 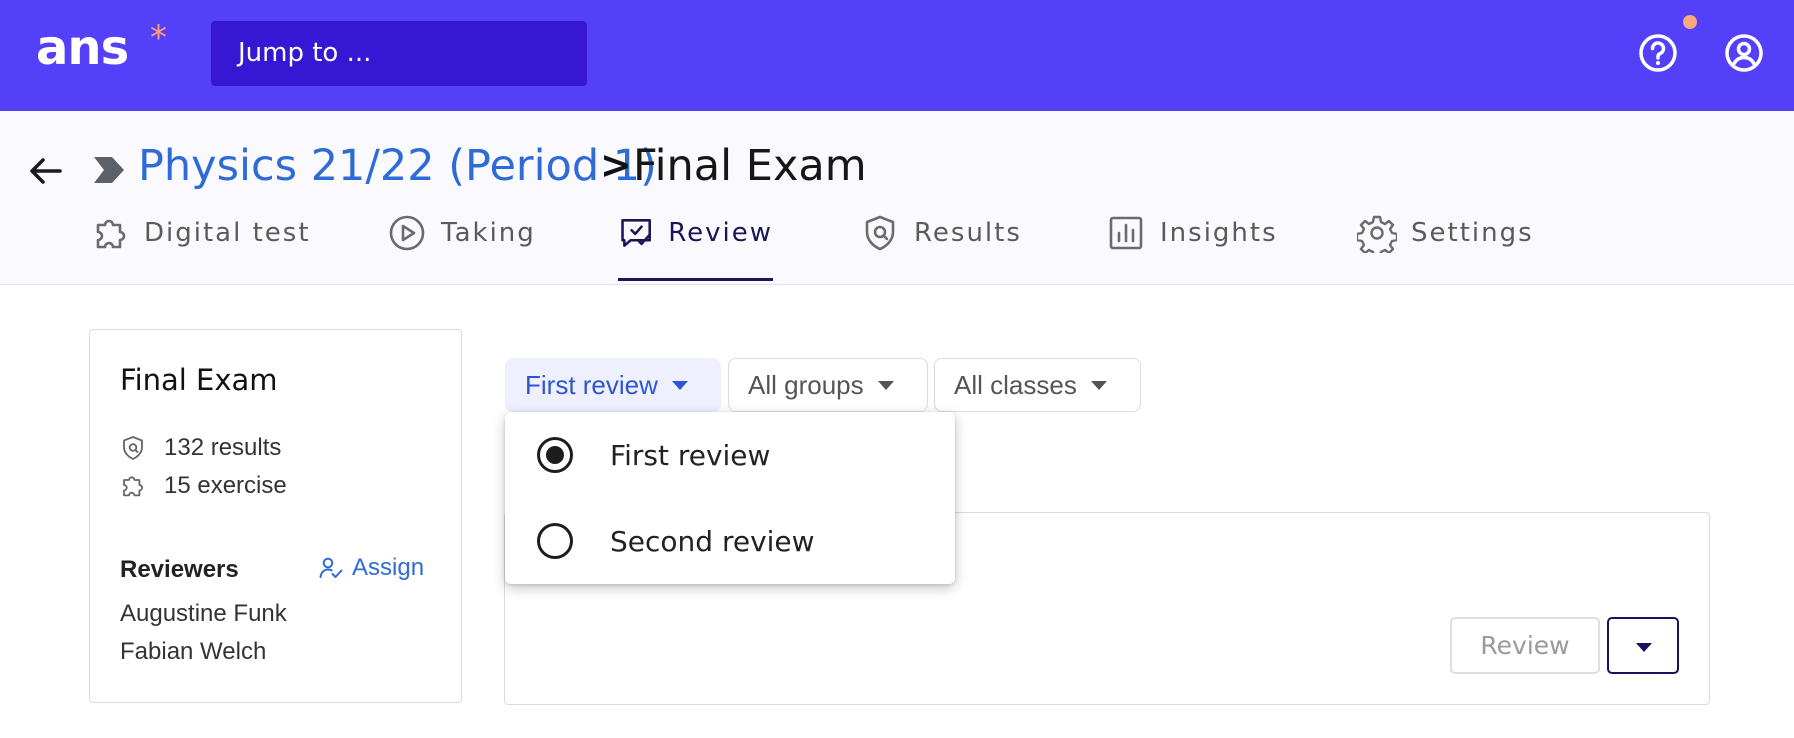 What do you see at coordinates (331, 567) in the screenshot?
I see `assign-user-icon` at bounding box center [331, 567].